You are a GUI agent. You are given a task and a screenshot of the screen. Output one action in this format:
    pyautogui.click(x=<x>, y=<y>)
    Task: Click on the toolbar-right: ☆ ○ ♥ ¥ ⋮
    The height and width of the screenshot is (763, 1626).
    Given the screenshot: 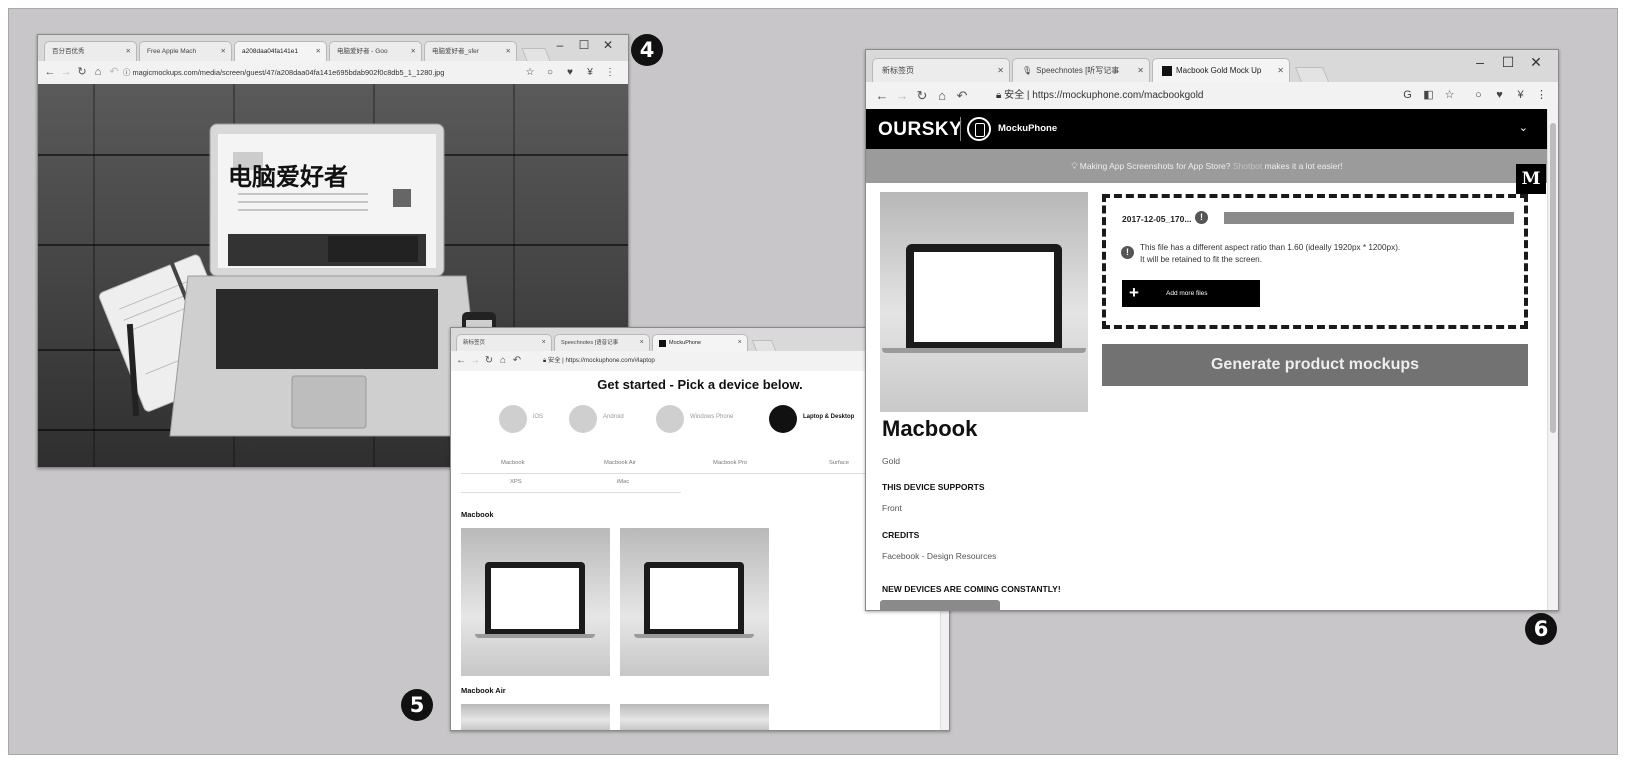 What is the action you would take?
    pyautogui.click(x=570, y=72)
    